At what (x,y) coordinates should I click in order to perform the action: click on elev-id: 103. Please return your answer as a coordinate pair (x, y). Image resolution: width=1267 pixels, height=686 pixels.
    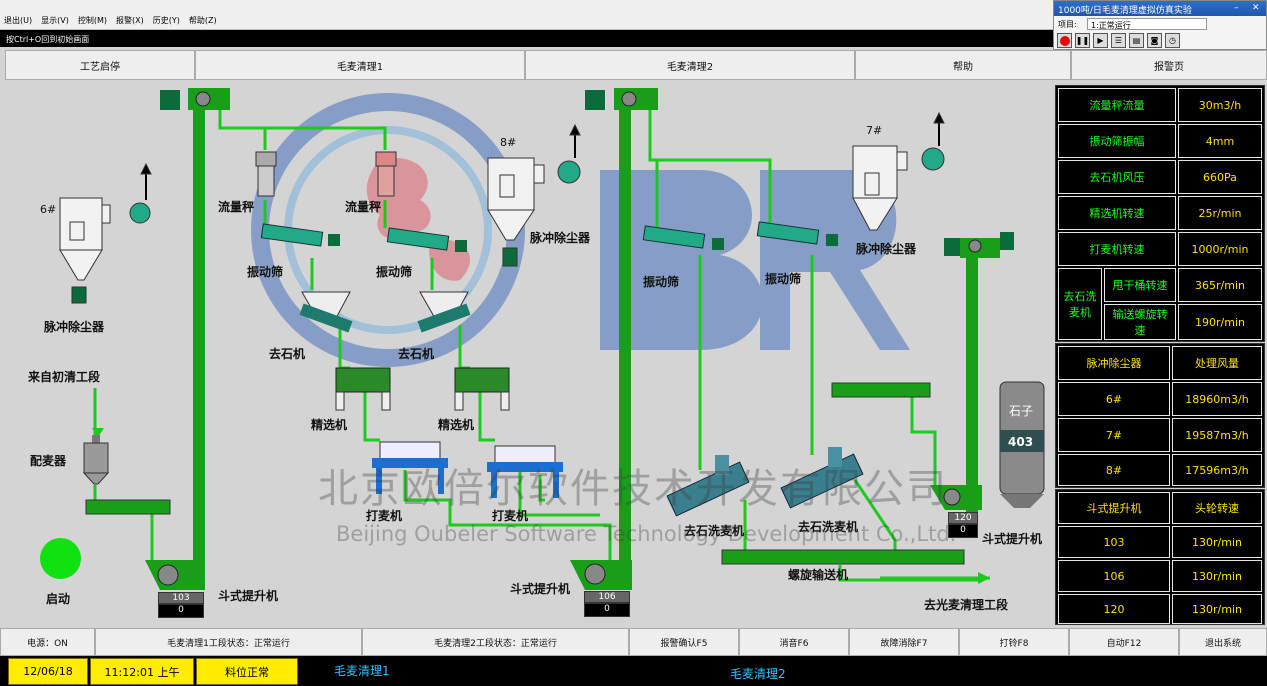
    Looking at the image, I should click on (1114, 542).